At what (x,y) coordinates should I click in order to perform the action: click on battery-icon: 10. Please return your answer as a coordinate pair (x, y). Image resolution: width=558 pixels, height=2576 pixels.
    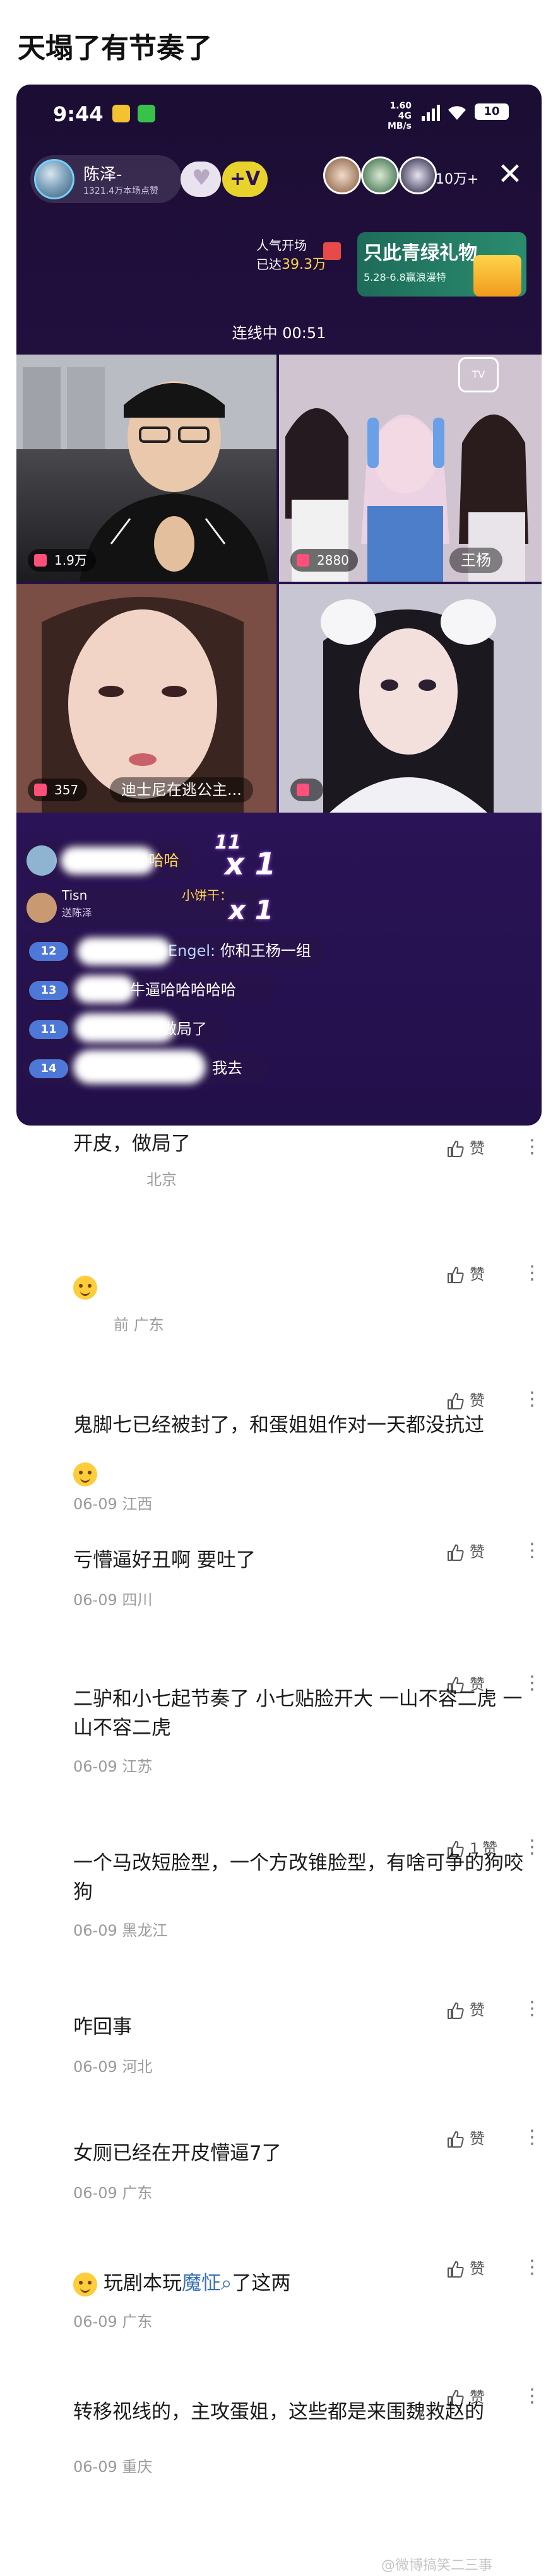
    Looking at the image, I should click on (492, 111).